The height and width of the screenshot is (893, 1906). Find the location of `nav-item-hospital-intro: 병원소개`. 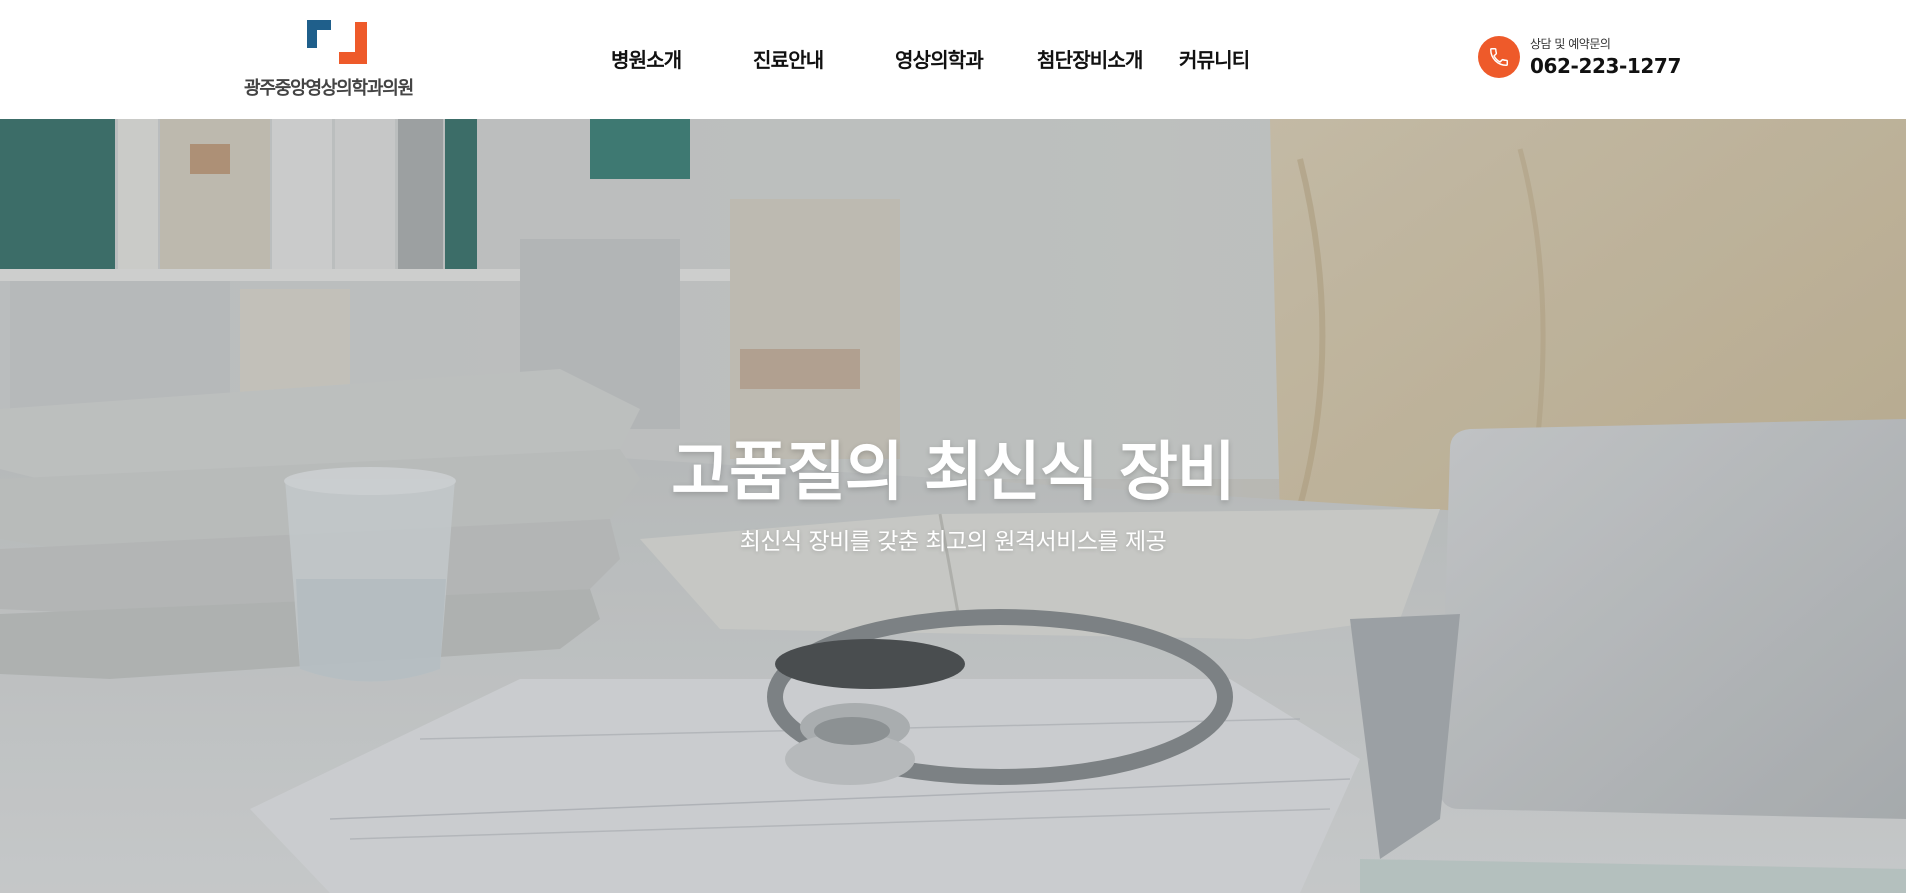

nav-item-hospital-intro: 병원소개 is located at coordinates (646, 58).